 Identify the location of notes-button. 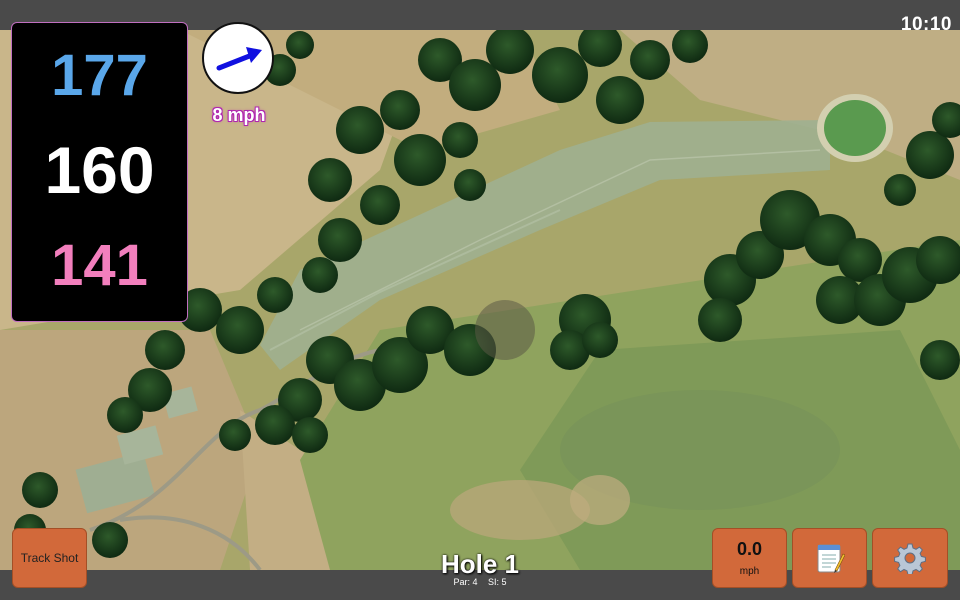
(829, 558).